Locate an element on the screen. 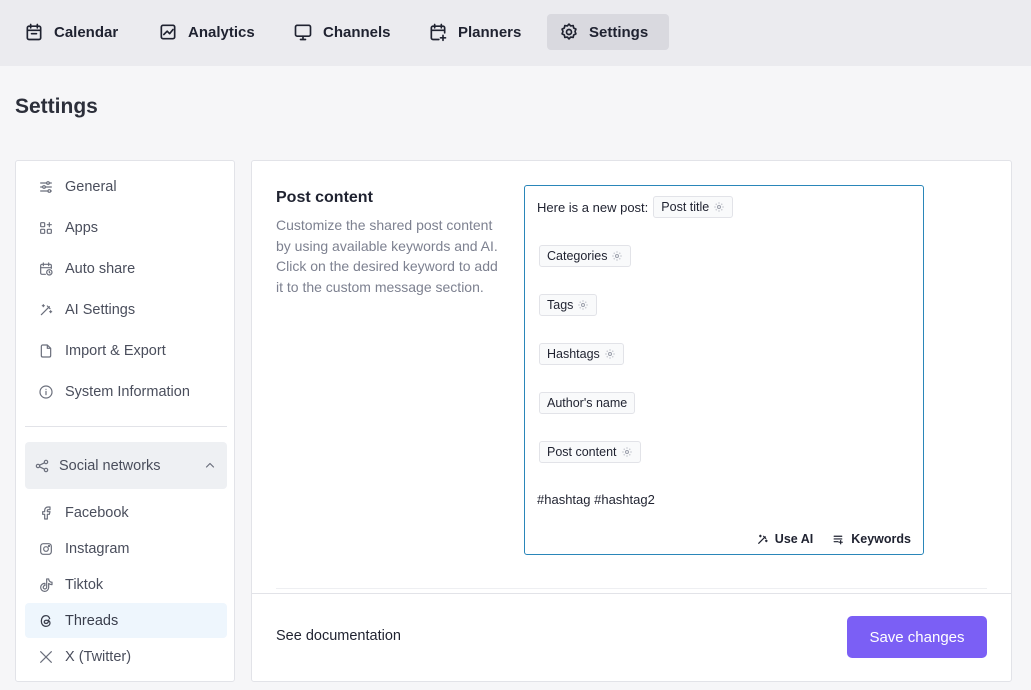 Image resolution: width=1031 pixels, height=690 pixels. sidebar-item-label: Apps is located at coordinates (82, 228).